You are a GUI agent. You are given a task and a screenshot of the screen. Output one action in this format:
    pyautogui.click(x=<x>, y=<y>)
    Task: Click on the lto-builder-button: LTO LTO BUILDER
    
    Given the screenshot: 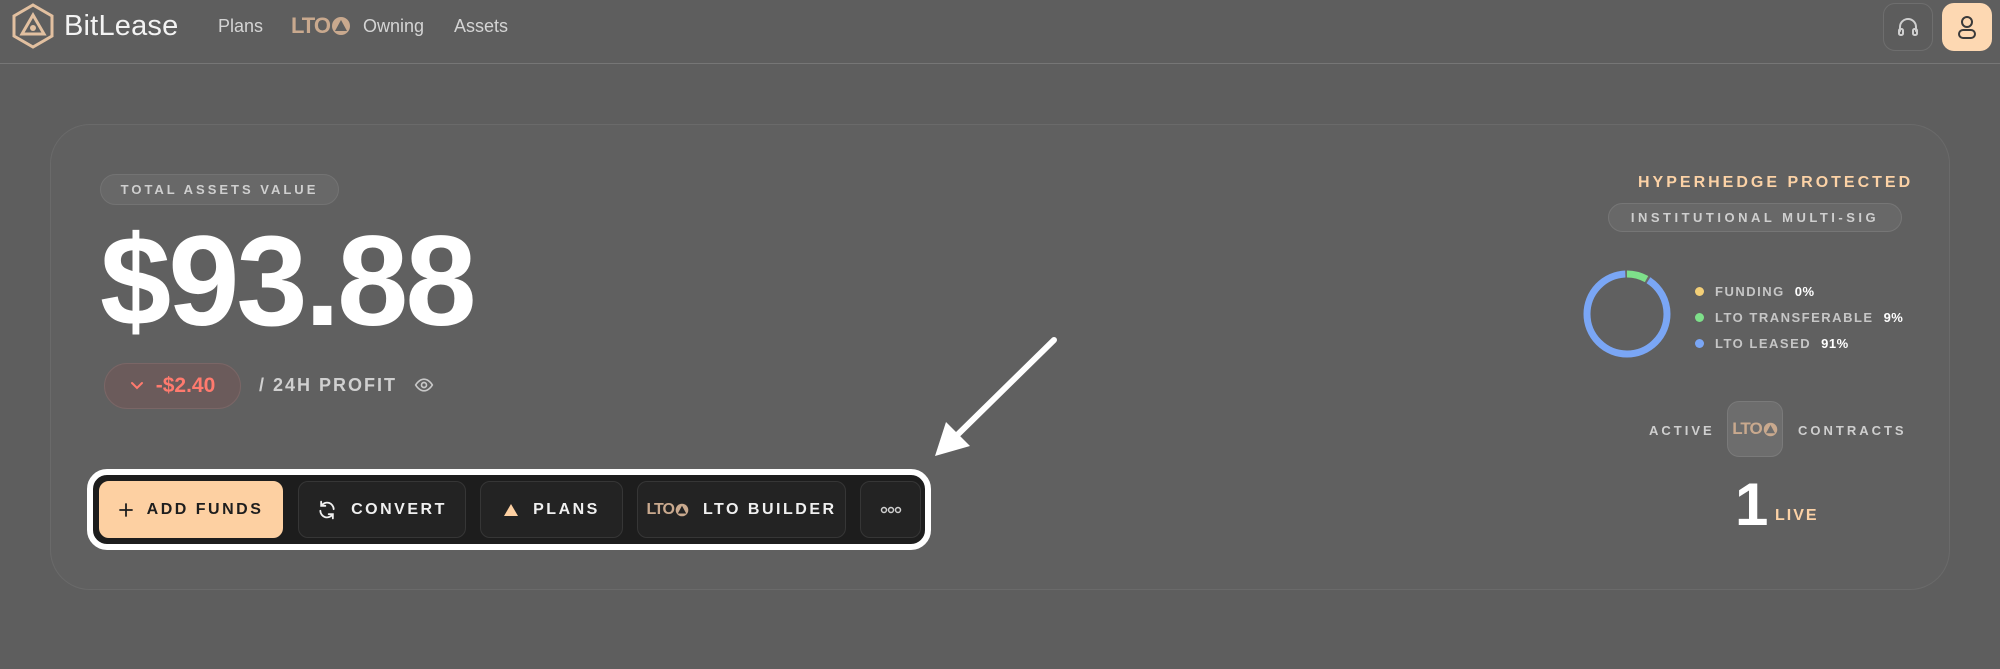 What is the action you would take?
    pyautogui.click(x=741, y=509)
    